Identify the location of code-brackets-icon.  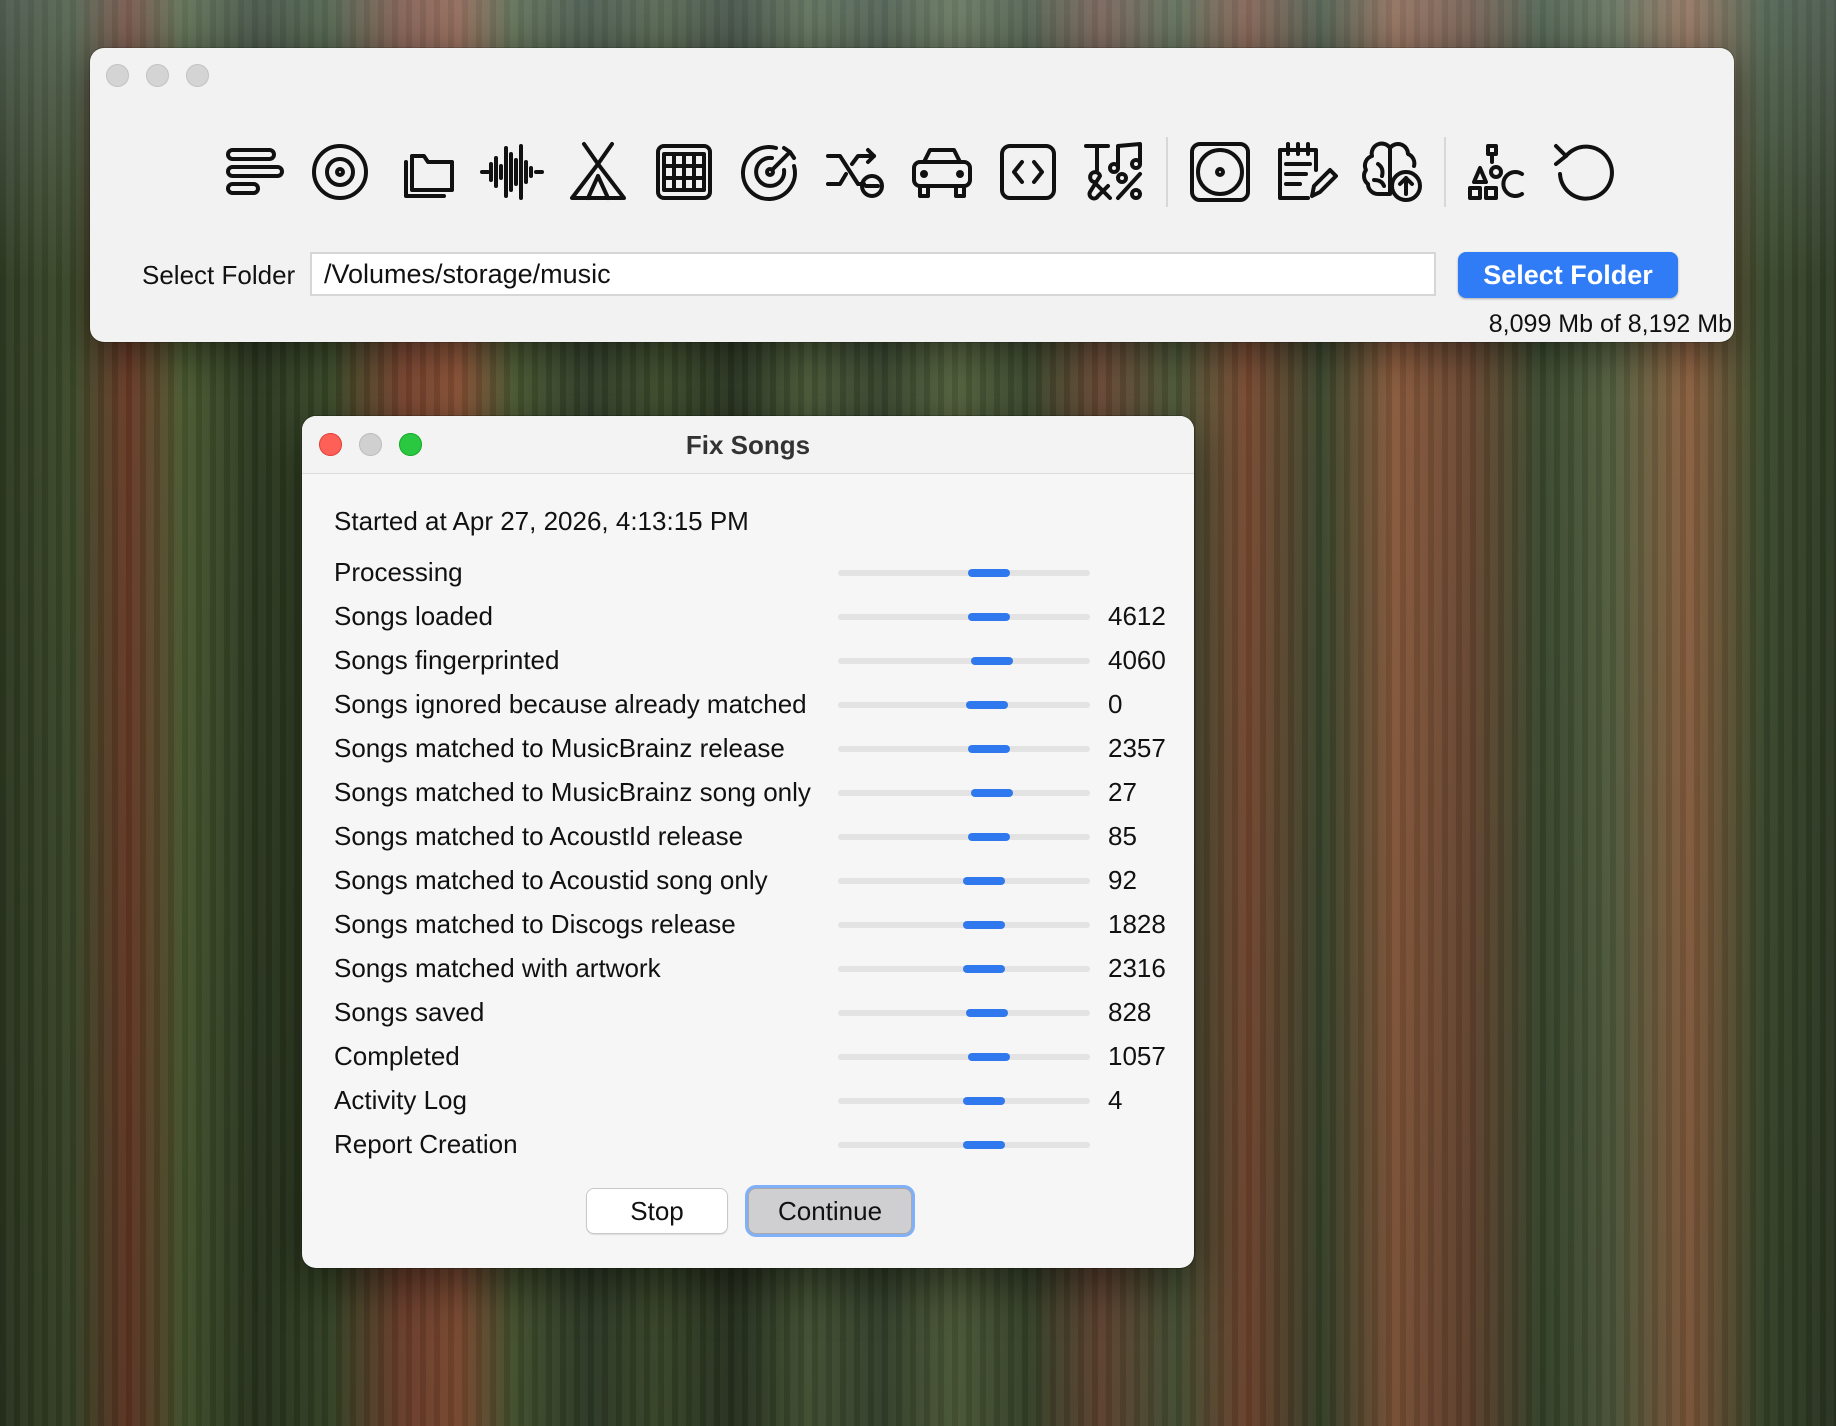
(1028, 172).